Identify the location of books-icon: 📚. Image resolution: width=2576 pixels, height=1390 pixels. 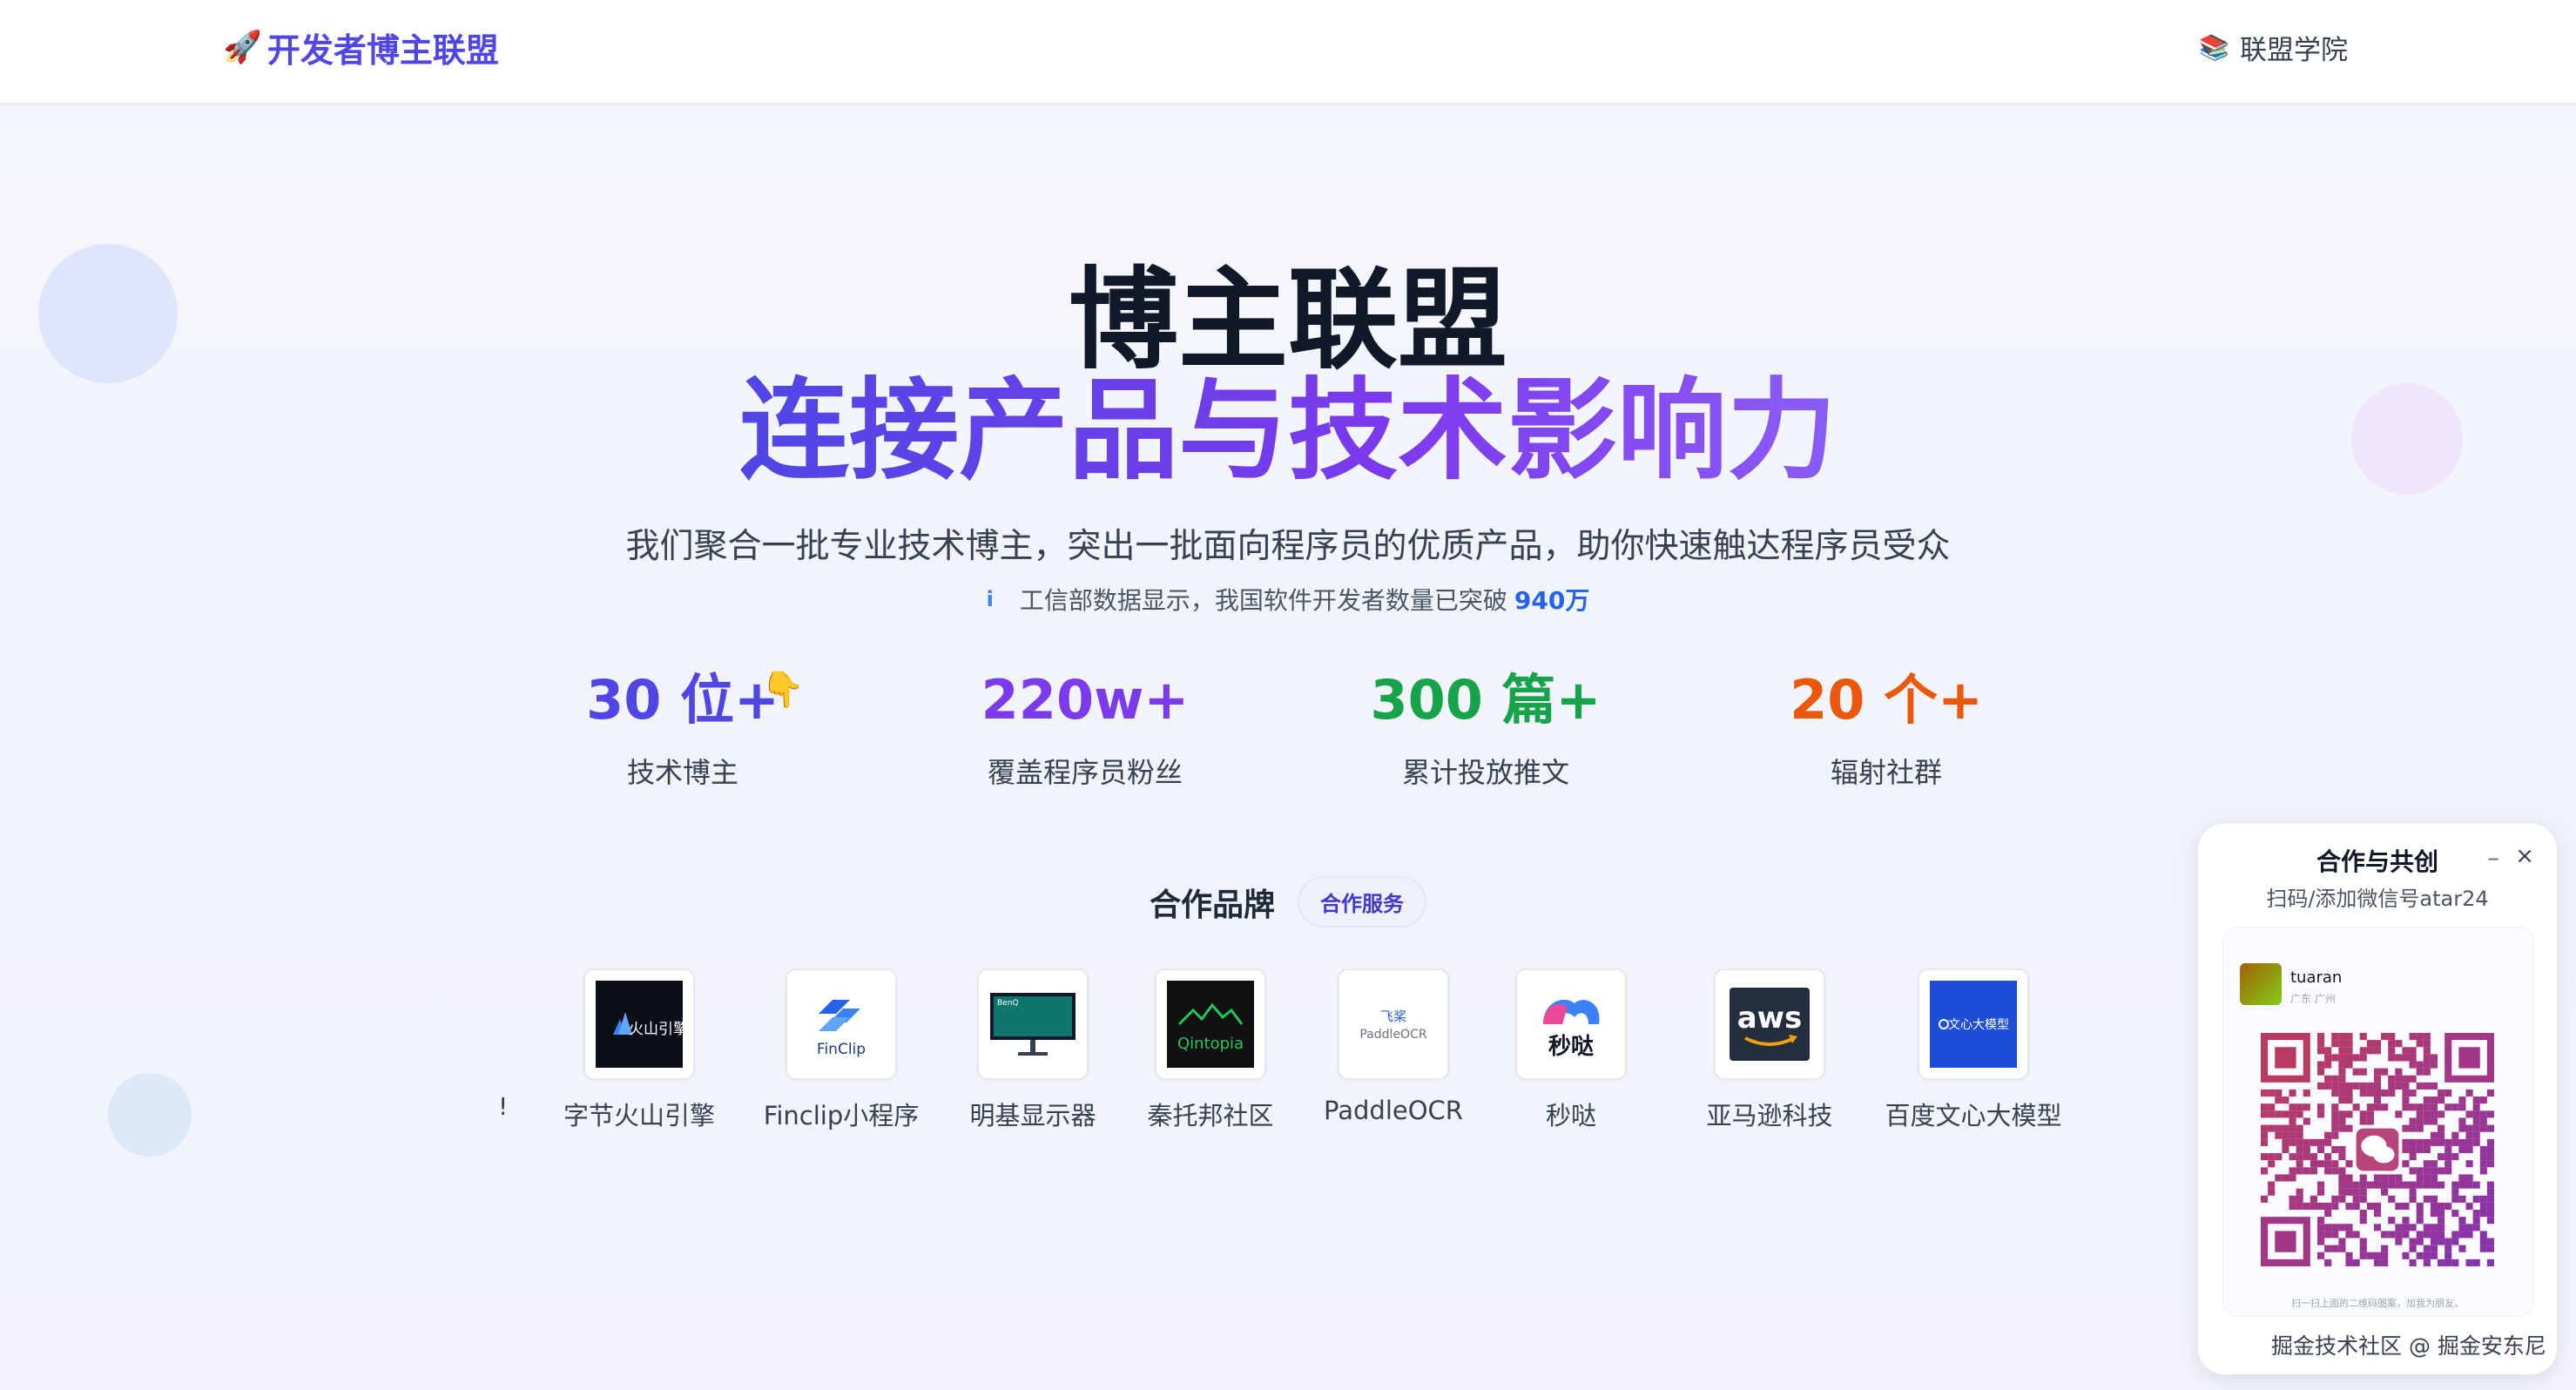
(2214, 47).